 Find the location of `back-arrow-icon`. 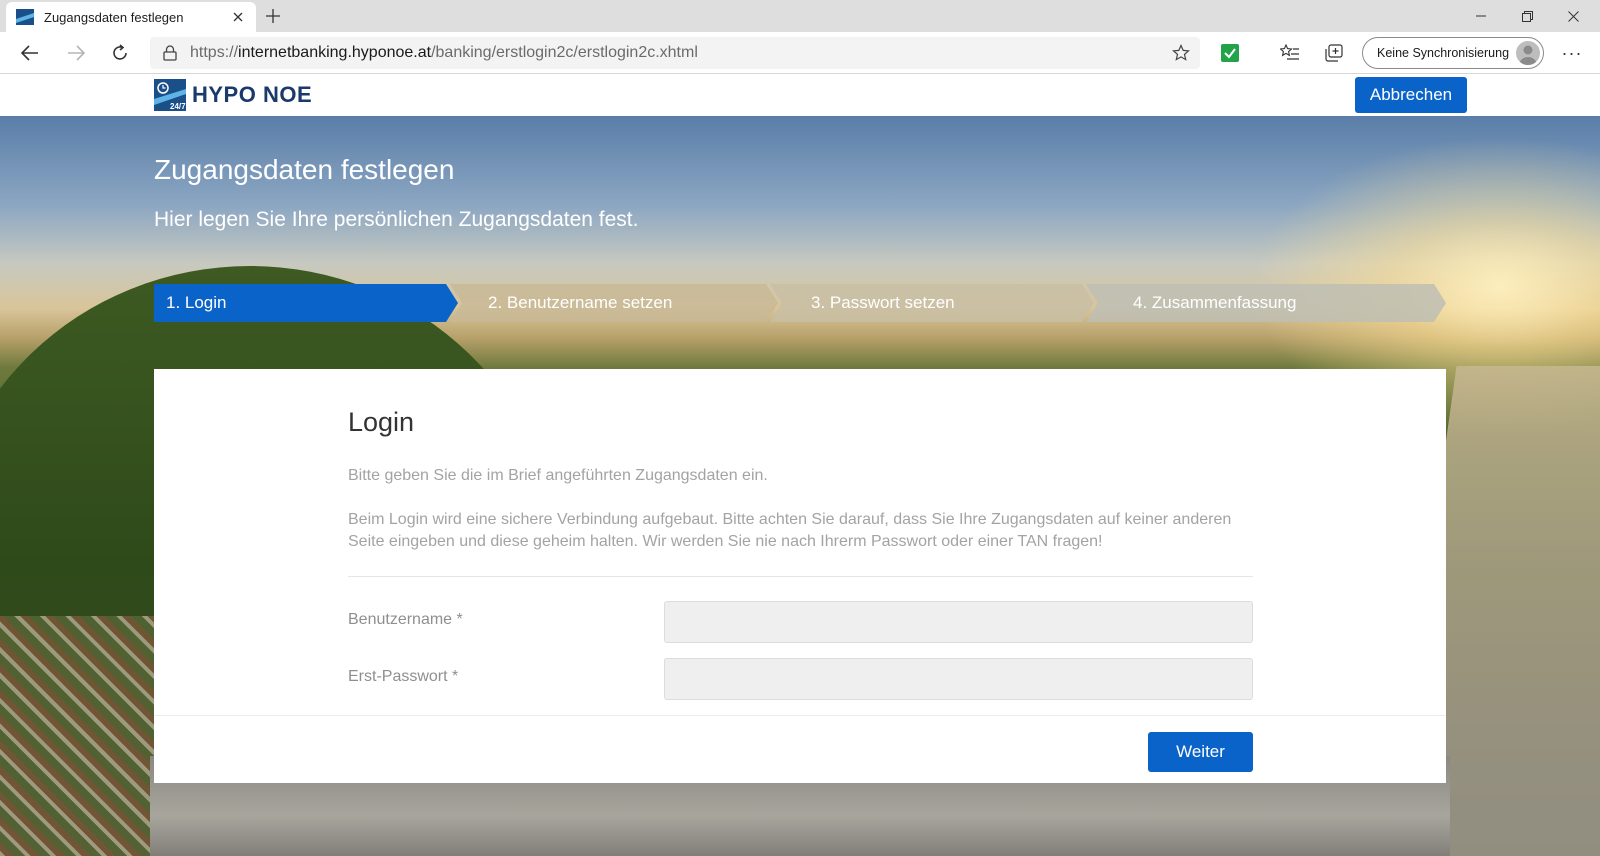

back-arrow-icon is located at coordinates (30, 53).